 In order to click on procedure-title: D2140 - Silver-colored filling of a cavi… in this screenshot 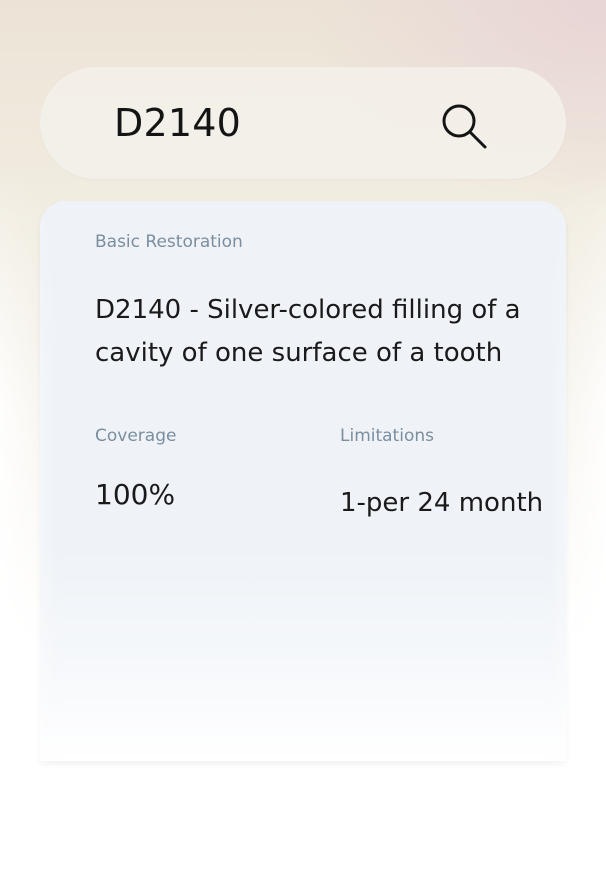, I will do `click(308, 331)`.